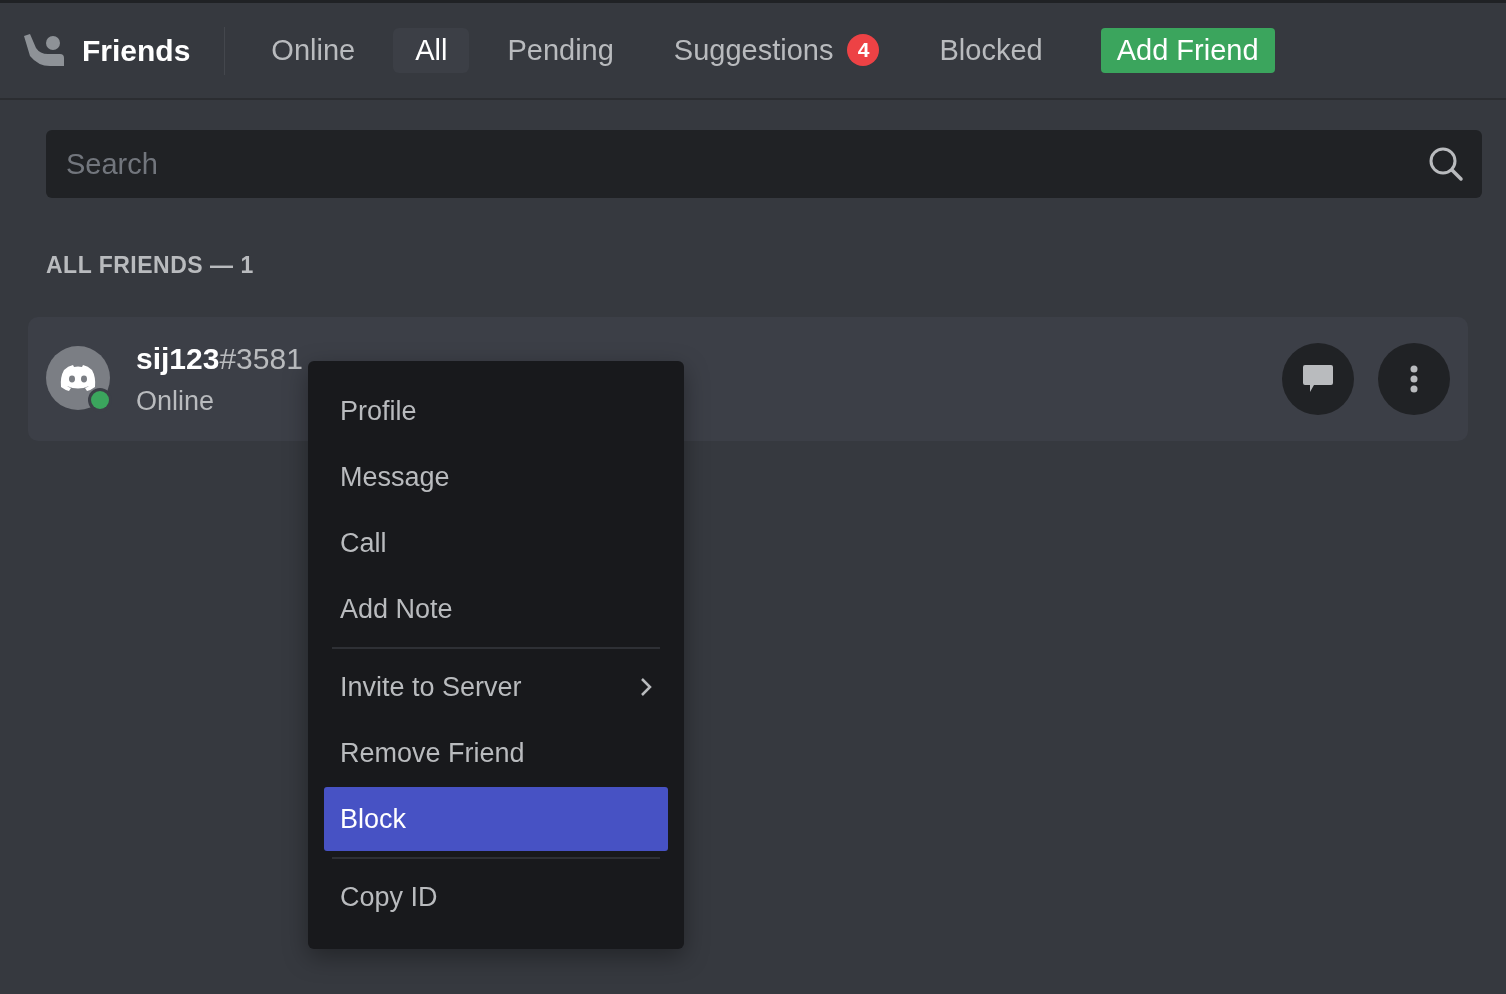 This screenshot has height=994, width=1506. What do you see at coordinates (79, 378) in the screenshot?
I see `avatar-icon` at bounding box center [79, 378].